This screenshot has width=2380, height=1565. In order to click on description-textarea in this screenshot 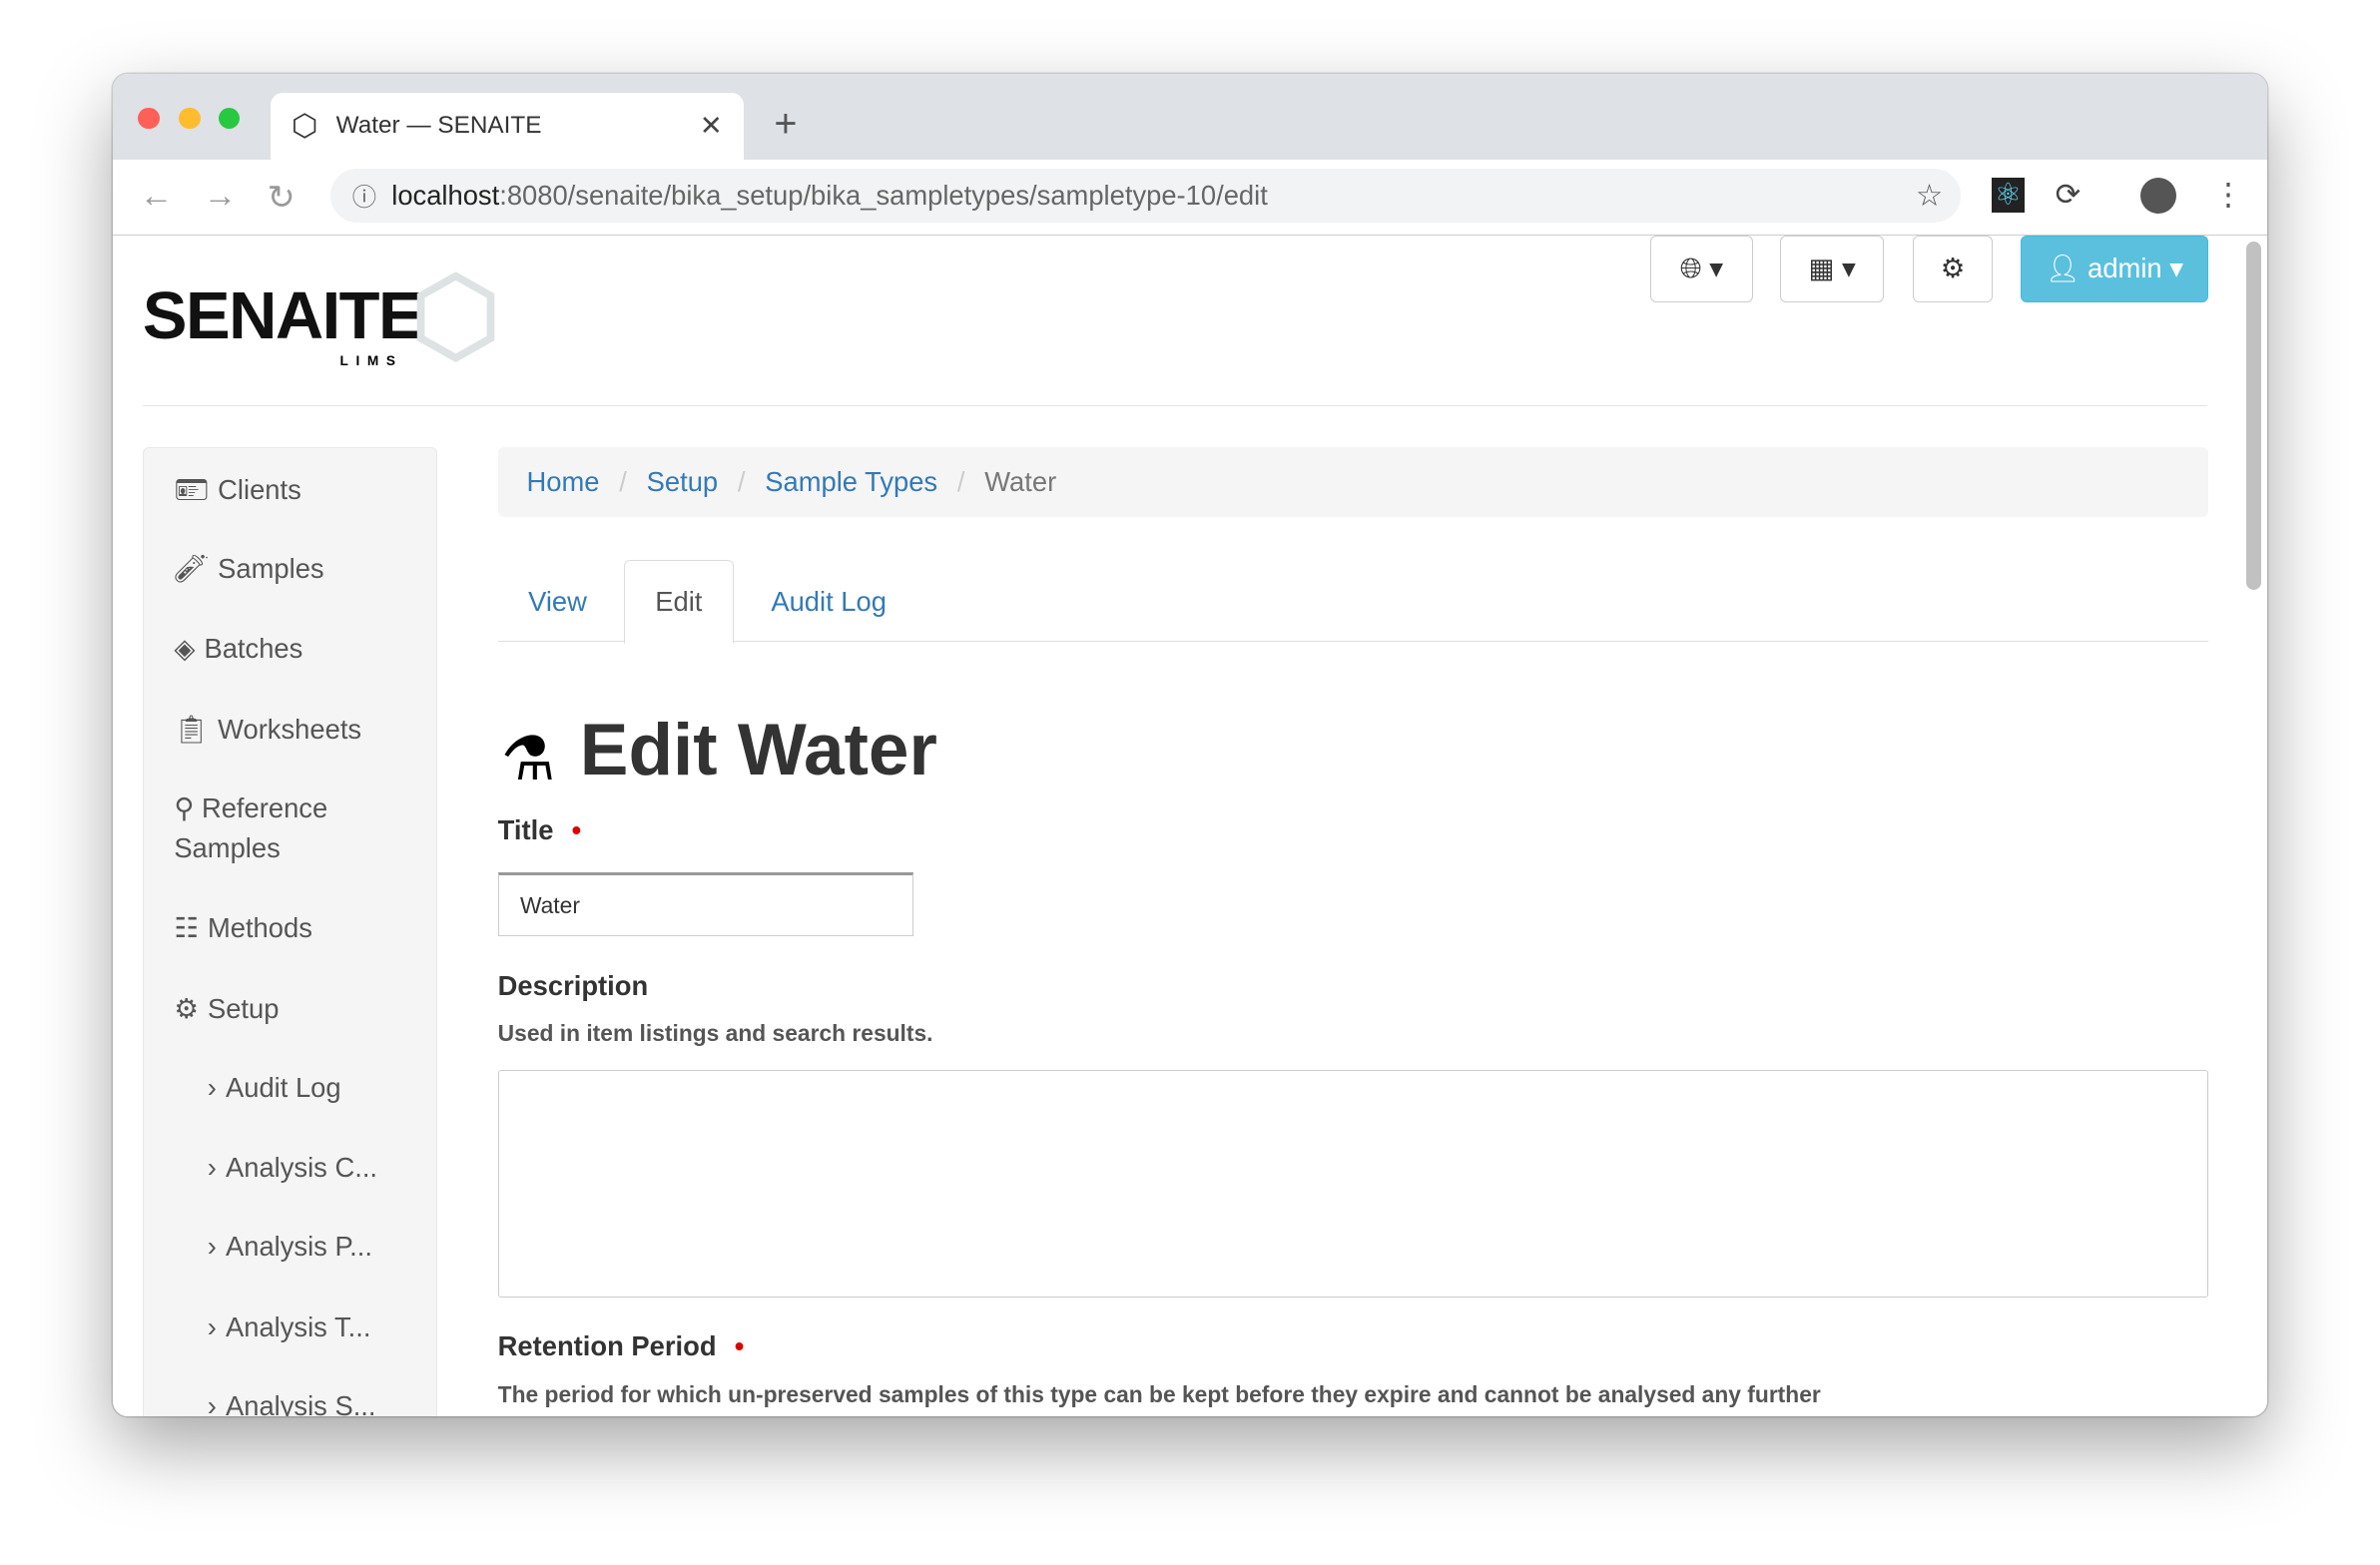, I will do `click(1353, 1183)`.